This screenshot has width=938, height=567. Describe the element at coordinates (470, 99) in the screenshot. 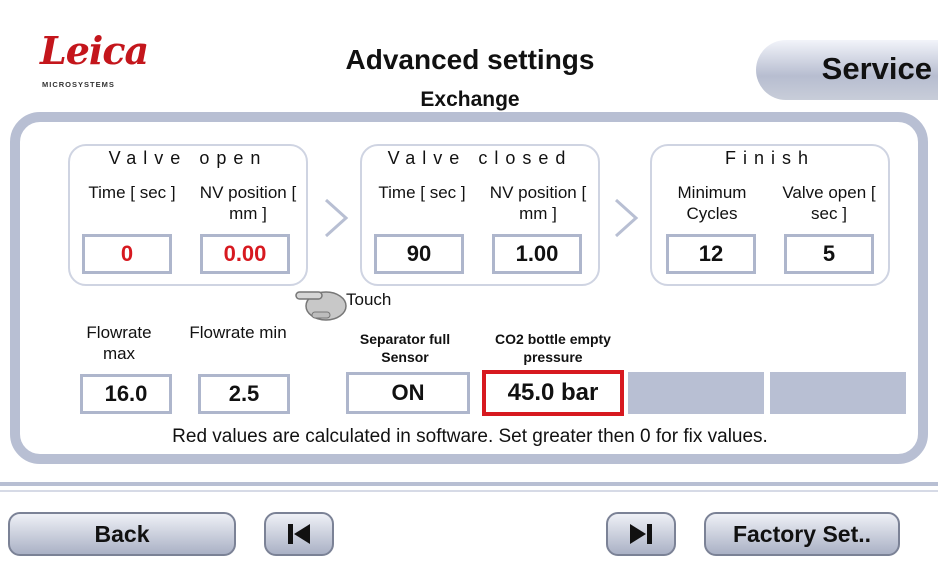

I see `page-subtitle: Exchange` at that location.